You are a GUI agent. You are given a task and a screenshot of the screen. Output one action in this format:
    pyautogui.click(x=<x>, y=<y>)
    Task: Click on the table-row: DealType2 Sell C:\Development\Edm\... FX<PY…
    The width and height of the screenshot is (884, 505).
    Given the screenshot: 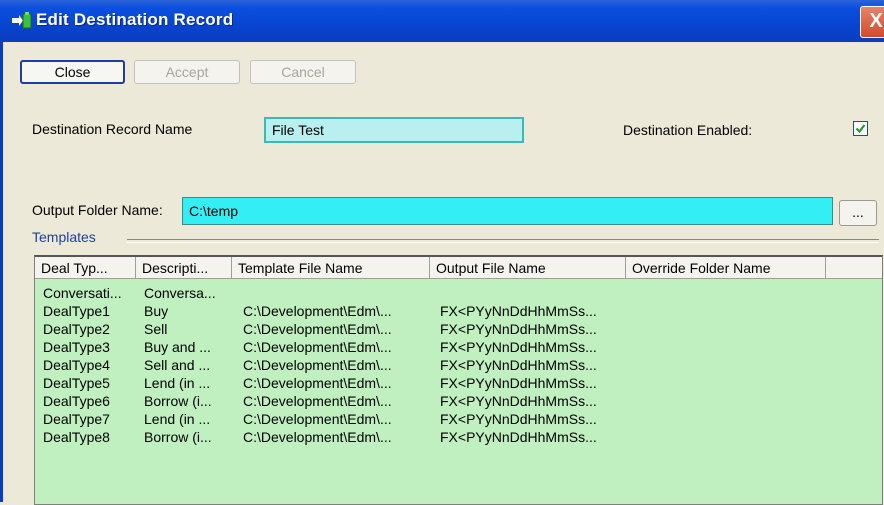 What is the action you would take?
    pyautogui.click(x=458, y=330)
    